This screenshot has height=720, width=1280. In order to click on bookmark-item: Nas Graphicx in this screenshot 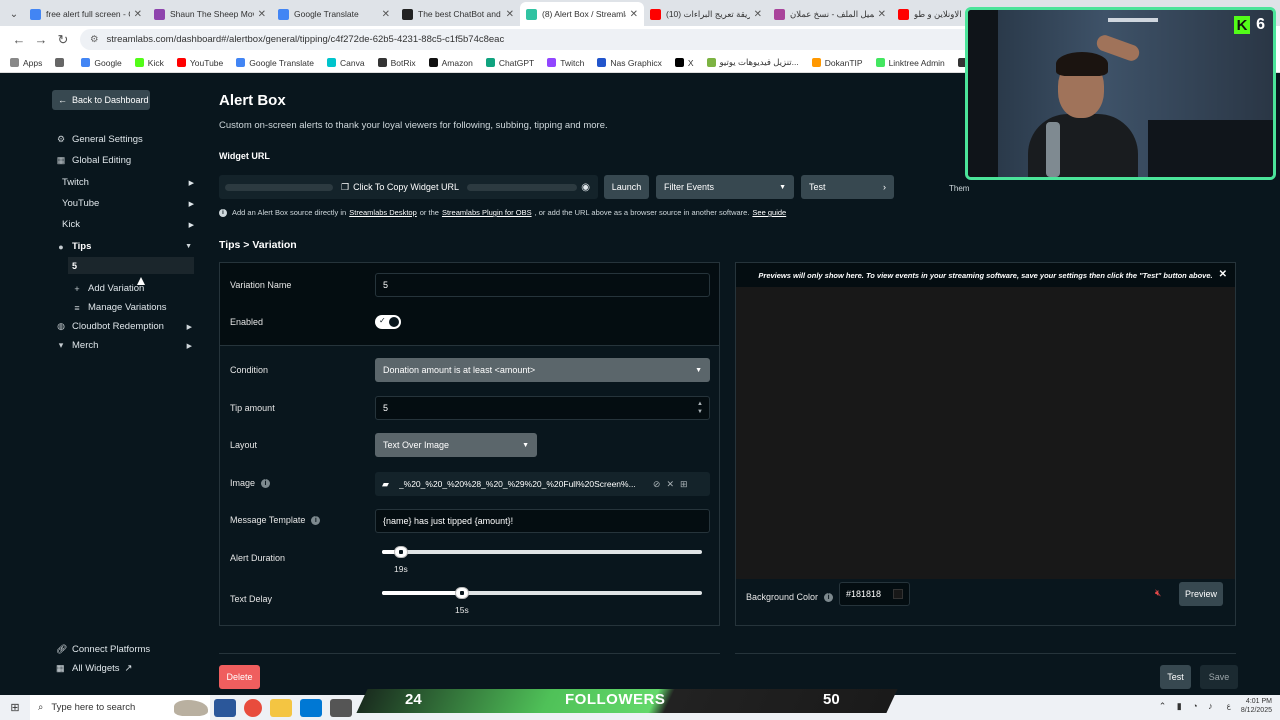, I will do `click(629, 63)`.